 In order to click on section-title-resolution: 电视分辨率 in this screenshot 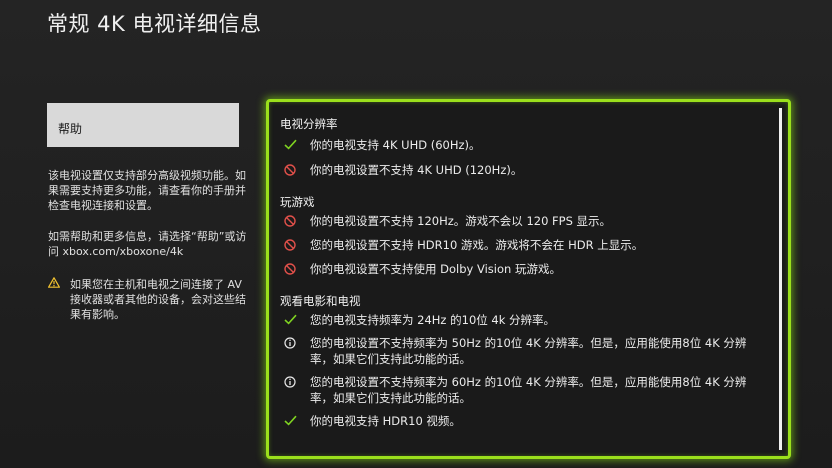, I will do `click(309, 124)`.